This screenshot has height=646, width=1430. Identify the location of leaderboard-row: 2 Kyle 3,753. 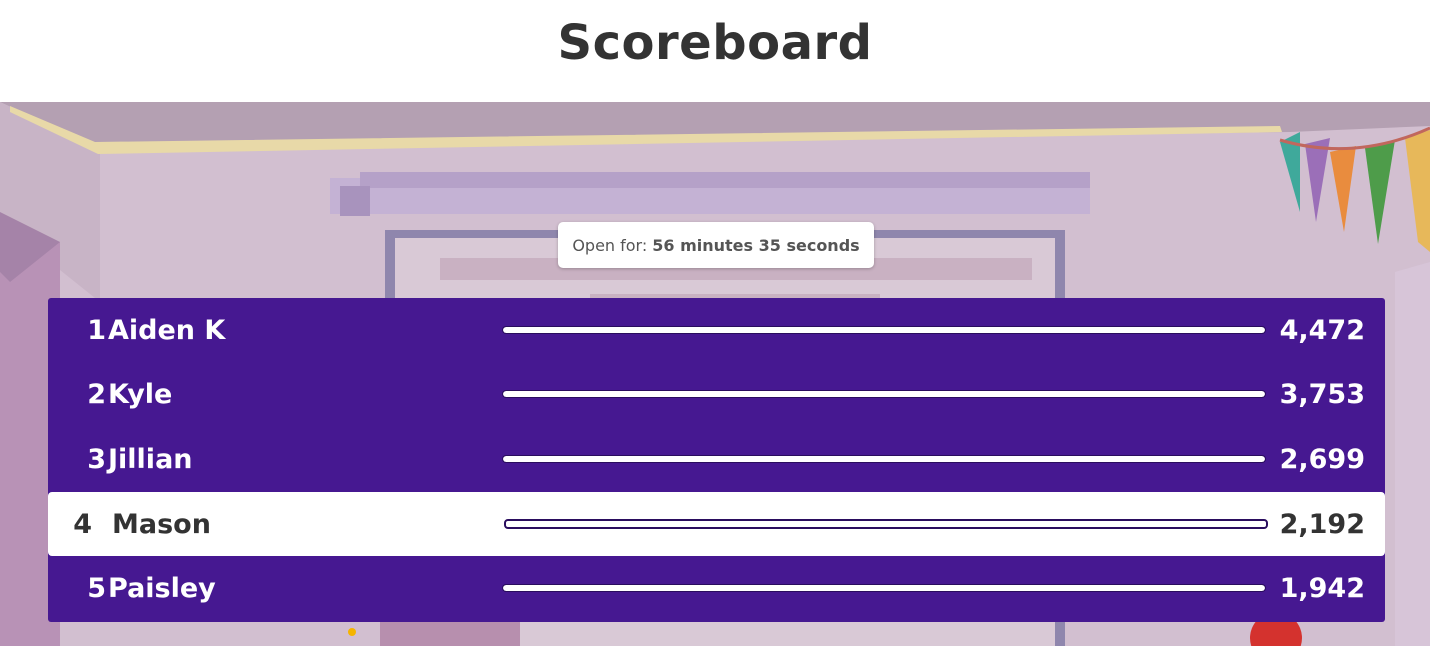
(716, 394).